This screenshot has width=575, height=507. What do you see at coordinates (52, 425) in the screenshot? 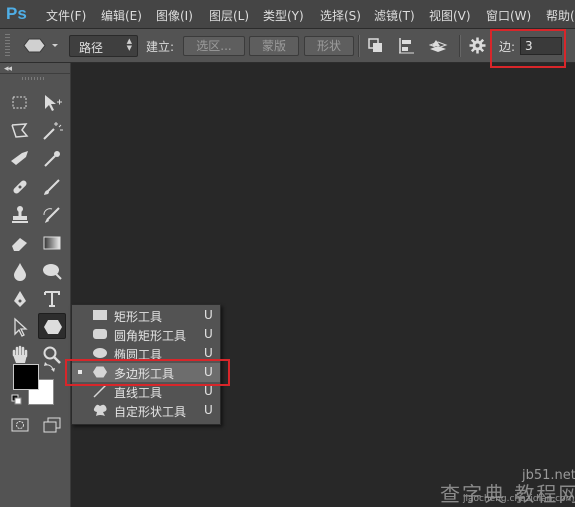
I see `screen-mode-icon` at bounding box center [52, 425].